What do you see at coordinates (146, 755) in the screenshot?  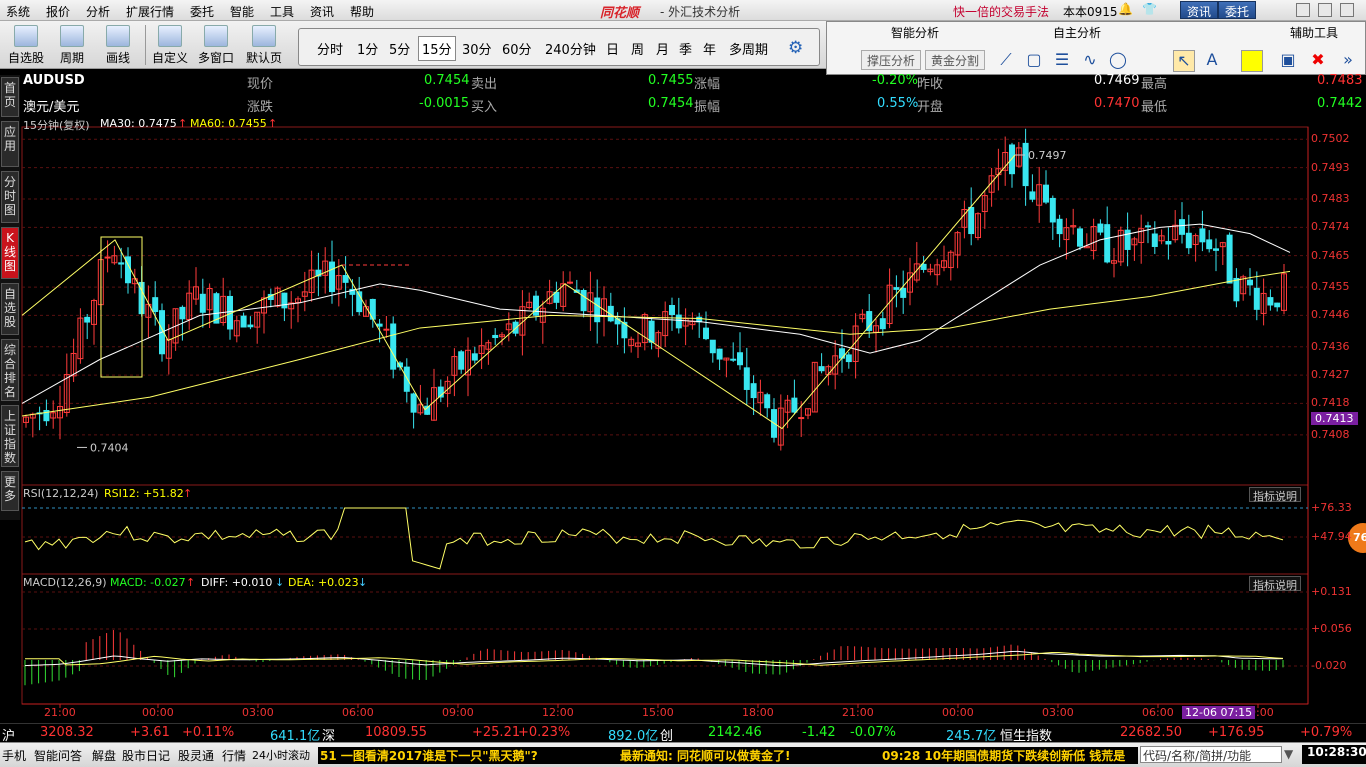 I see `status-diary: 股市日记` at bounding box center [146, 755].